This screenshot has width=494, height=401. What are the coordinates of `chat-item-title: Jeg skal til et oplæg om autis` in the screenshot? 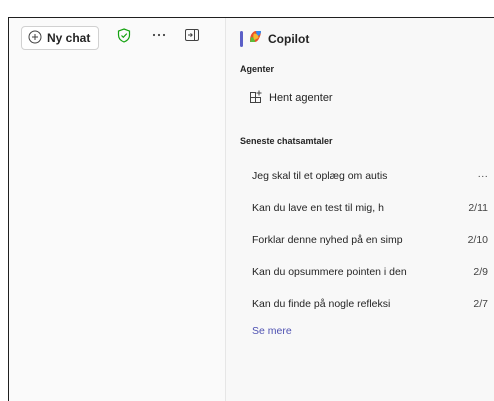 It's located at (320, 176).